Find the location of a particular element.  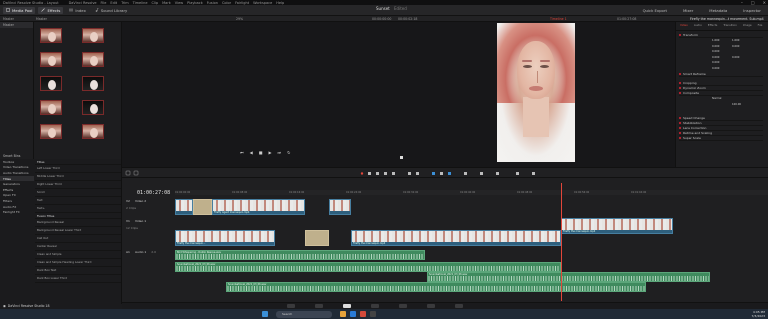

inspector-section: Smart Reframe is located at coordinates (721, 74).